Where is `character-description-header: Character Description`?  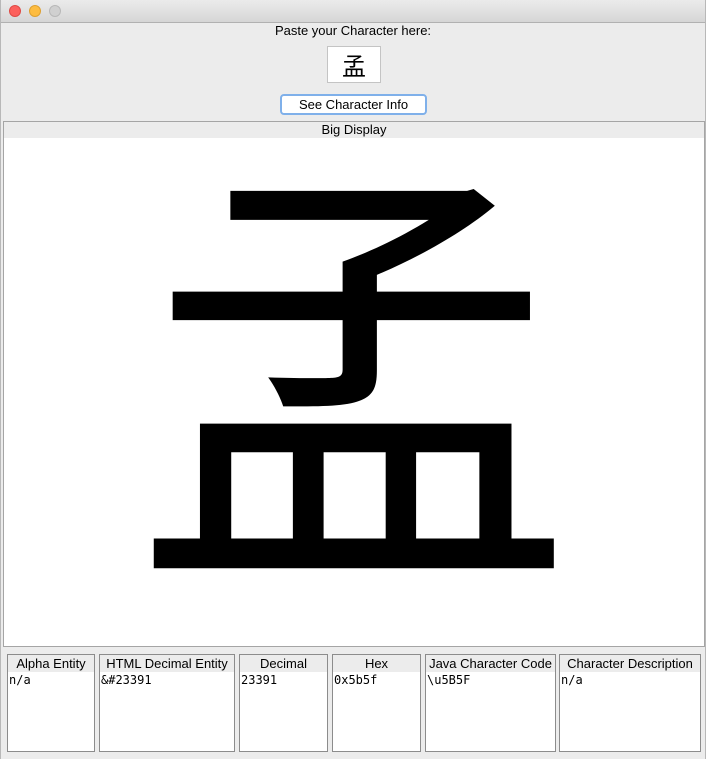 character-description-header: Character Description is located at coordinates (630, 663).